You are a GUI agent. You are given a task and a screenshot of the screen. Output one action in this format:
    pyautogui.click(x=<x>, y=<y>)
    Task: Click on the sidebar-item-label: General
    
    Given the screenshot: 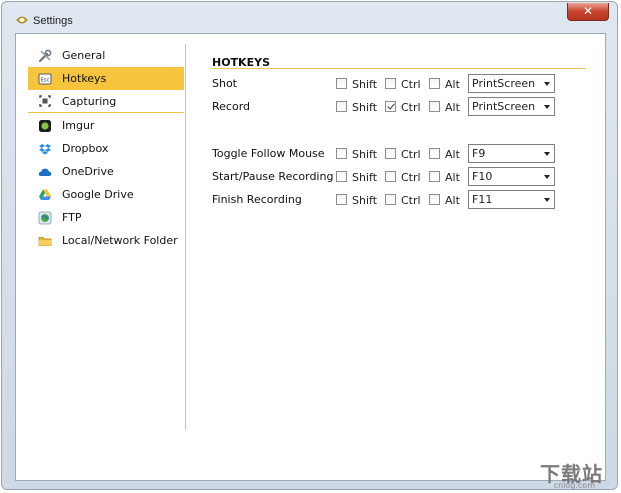 What is the action you would take?
    pyautogui.click(x=84, y=55)
    